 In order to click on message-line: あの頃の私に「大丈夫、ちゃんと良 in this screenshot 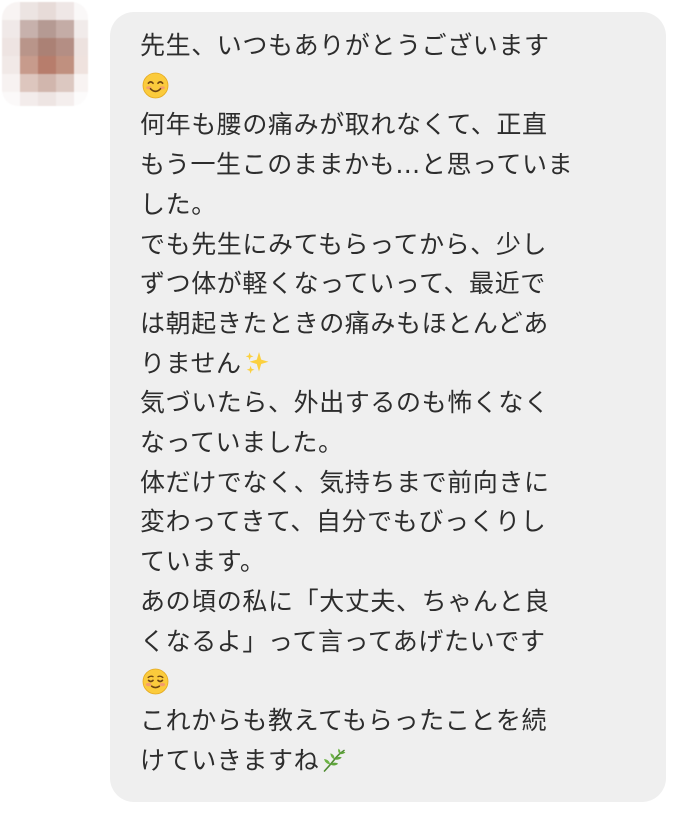, I will do `click(345, 601)`.